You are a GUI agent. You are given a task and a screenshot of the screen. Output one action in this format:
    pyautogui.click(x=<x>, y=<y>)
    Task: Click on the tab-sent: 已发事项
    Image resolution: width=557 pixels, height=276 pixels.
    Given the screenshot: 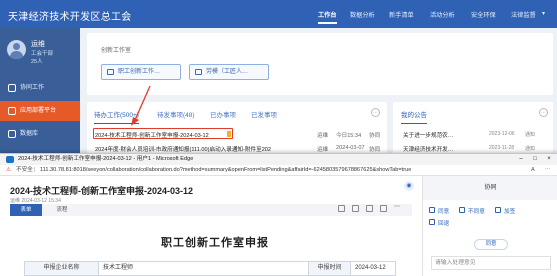 What is the action you would take?
    pyautogui.click(x=264, y=114)
    